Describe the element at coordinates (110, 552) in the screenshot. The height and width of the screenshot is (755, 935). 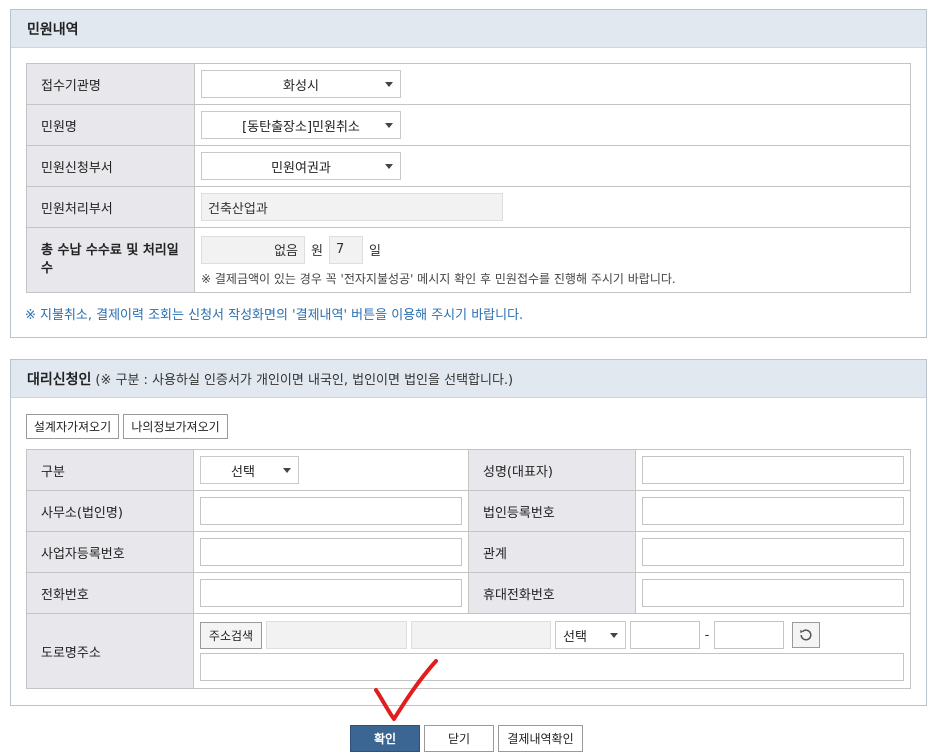
I see `biz-reg-label: 사업자등록번호` at that location.